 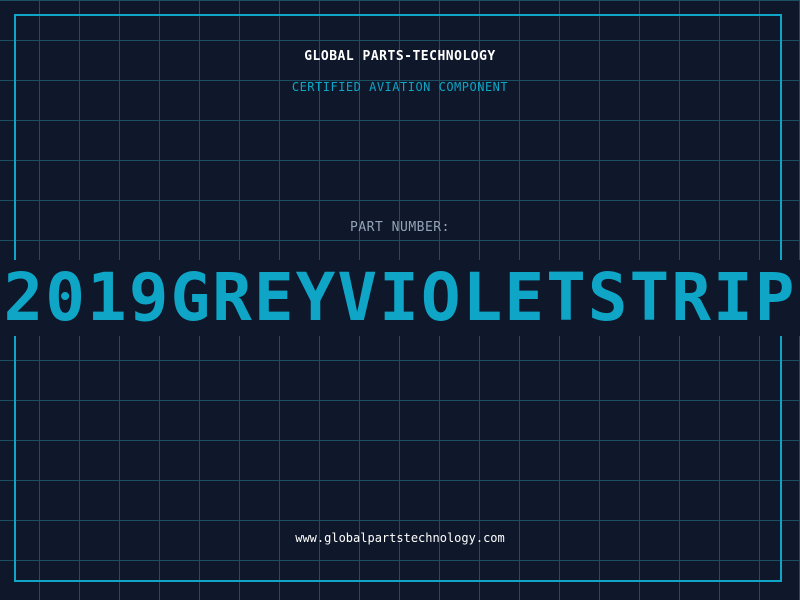 I want to click on part-number-label: PART NUMBER:, so click(x=400, y=227).